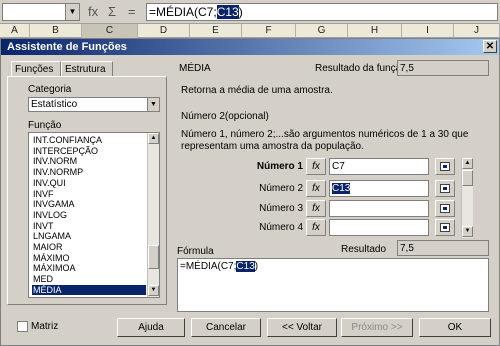 This screenshot has height=346, width=500. Describe the element at coordinates (341, 188) in the screenshot. I see `arg-input-2-value: C13` at that location.